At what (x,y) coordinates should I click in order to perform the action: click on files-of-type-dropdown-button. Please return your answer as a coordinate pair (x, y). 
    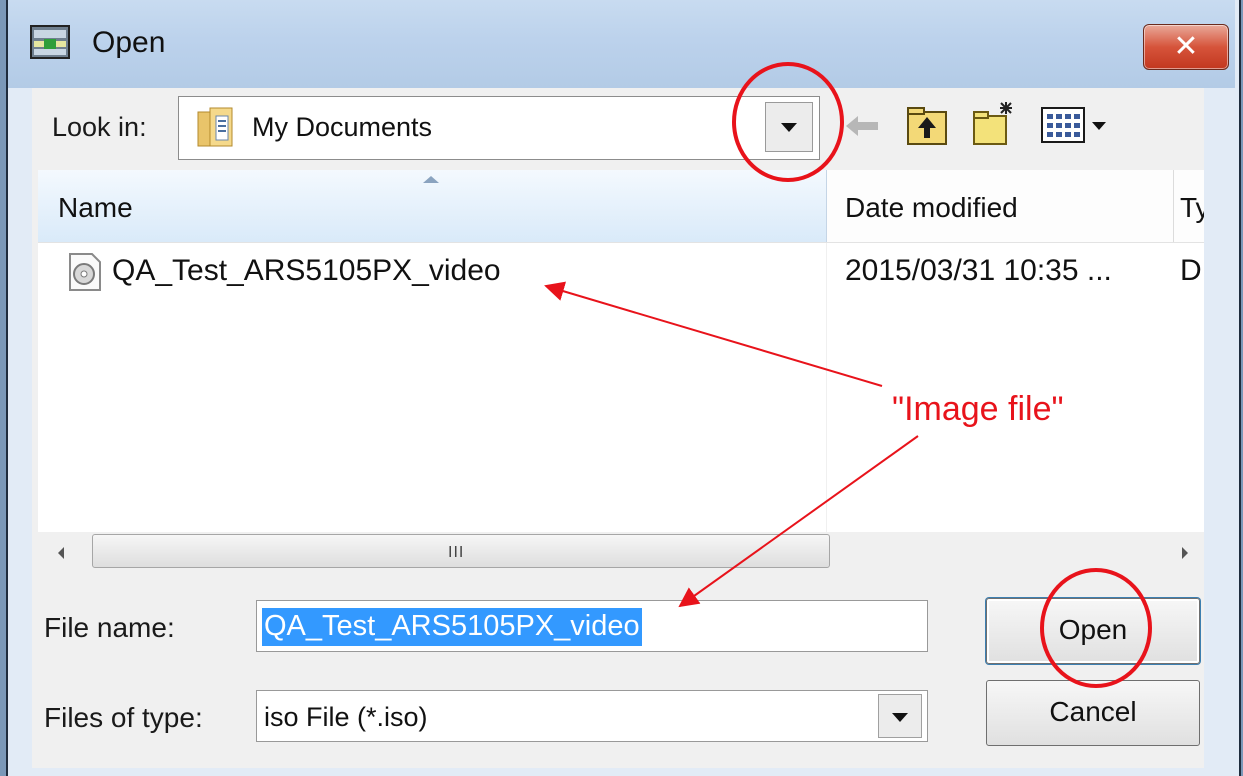
    Looking at the image, I should click on (900, 716).